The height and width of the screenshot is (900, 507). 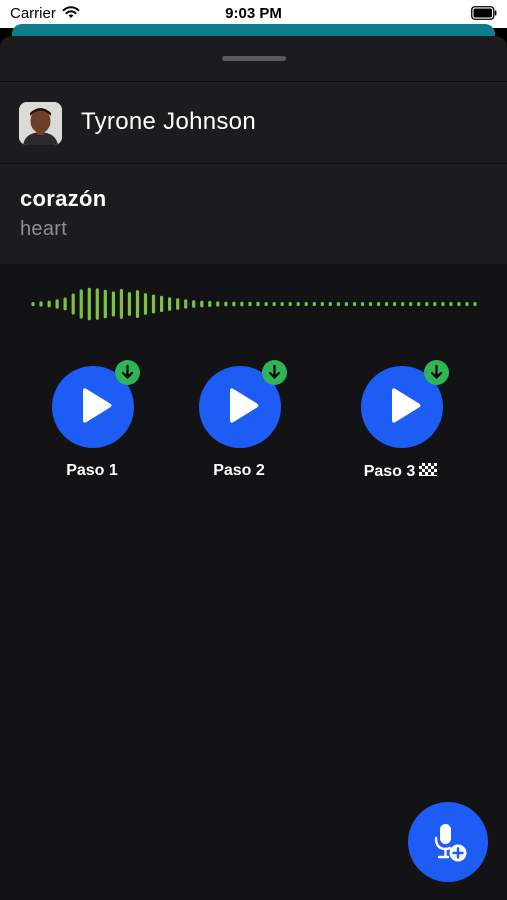 I want to click on audio-waveform, so click(x=254, y=304).